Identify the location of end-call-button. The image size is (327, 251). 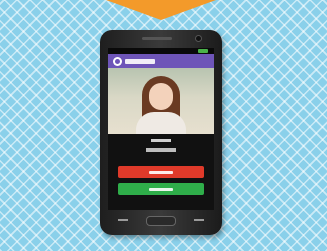
(161, 172).